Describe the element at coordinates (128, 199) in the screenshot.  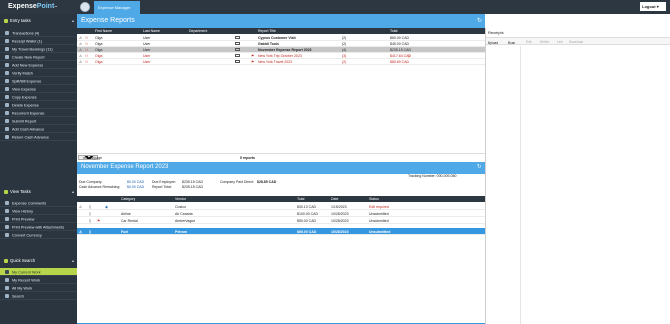
I see `column-category: Category` at that location.